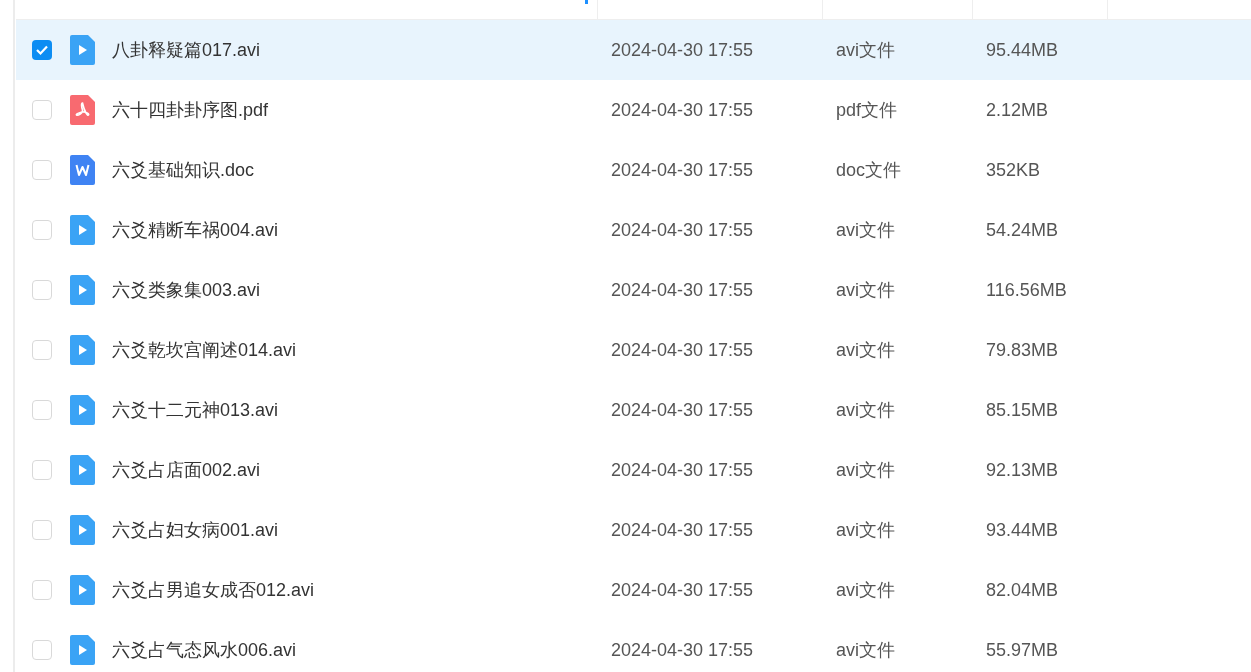 The width and height of the screenshot is (1251, 672). Describe the element at coordinates (204, 350) in the screenshot. I see `file-name: 六爻乾坎宫阐述014.avi` at that location.